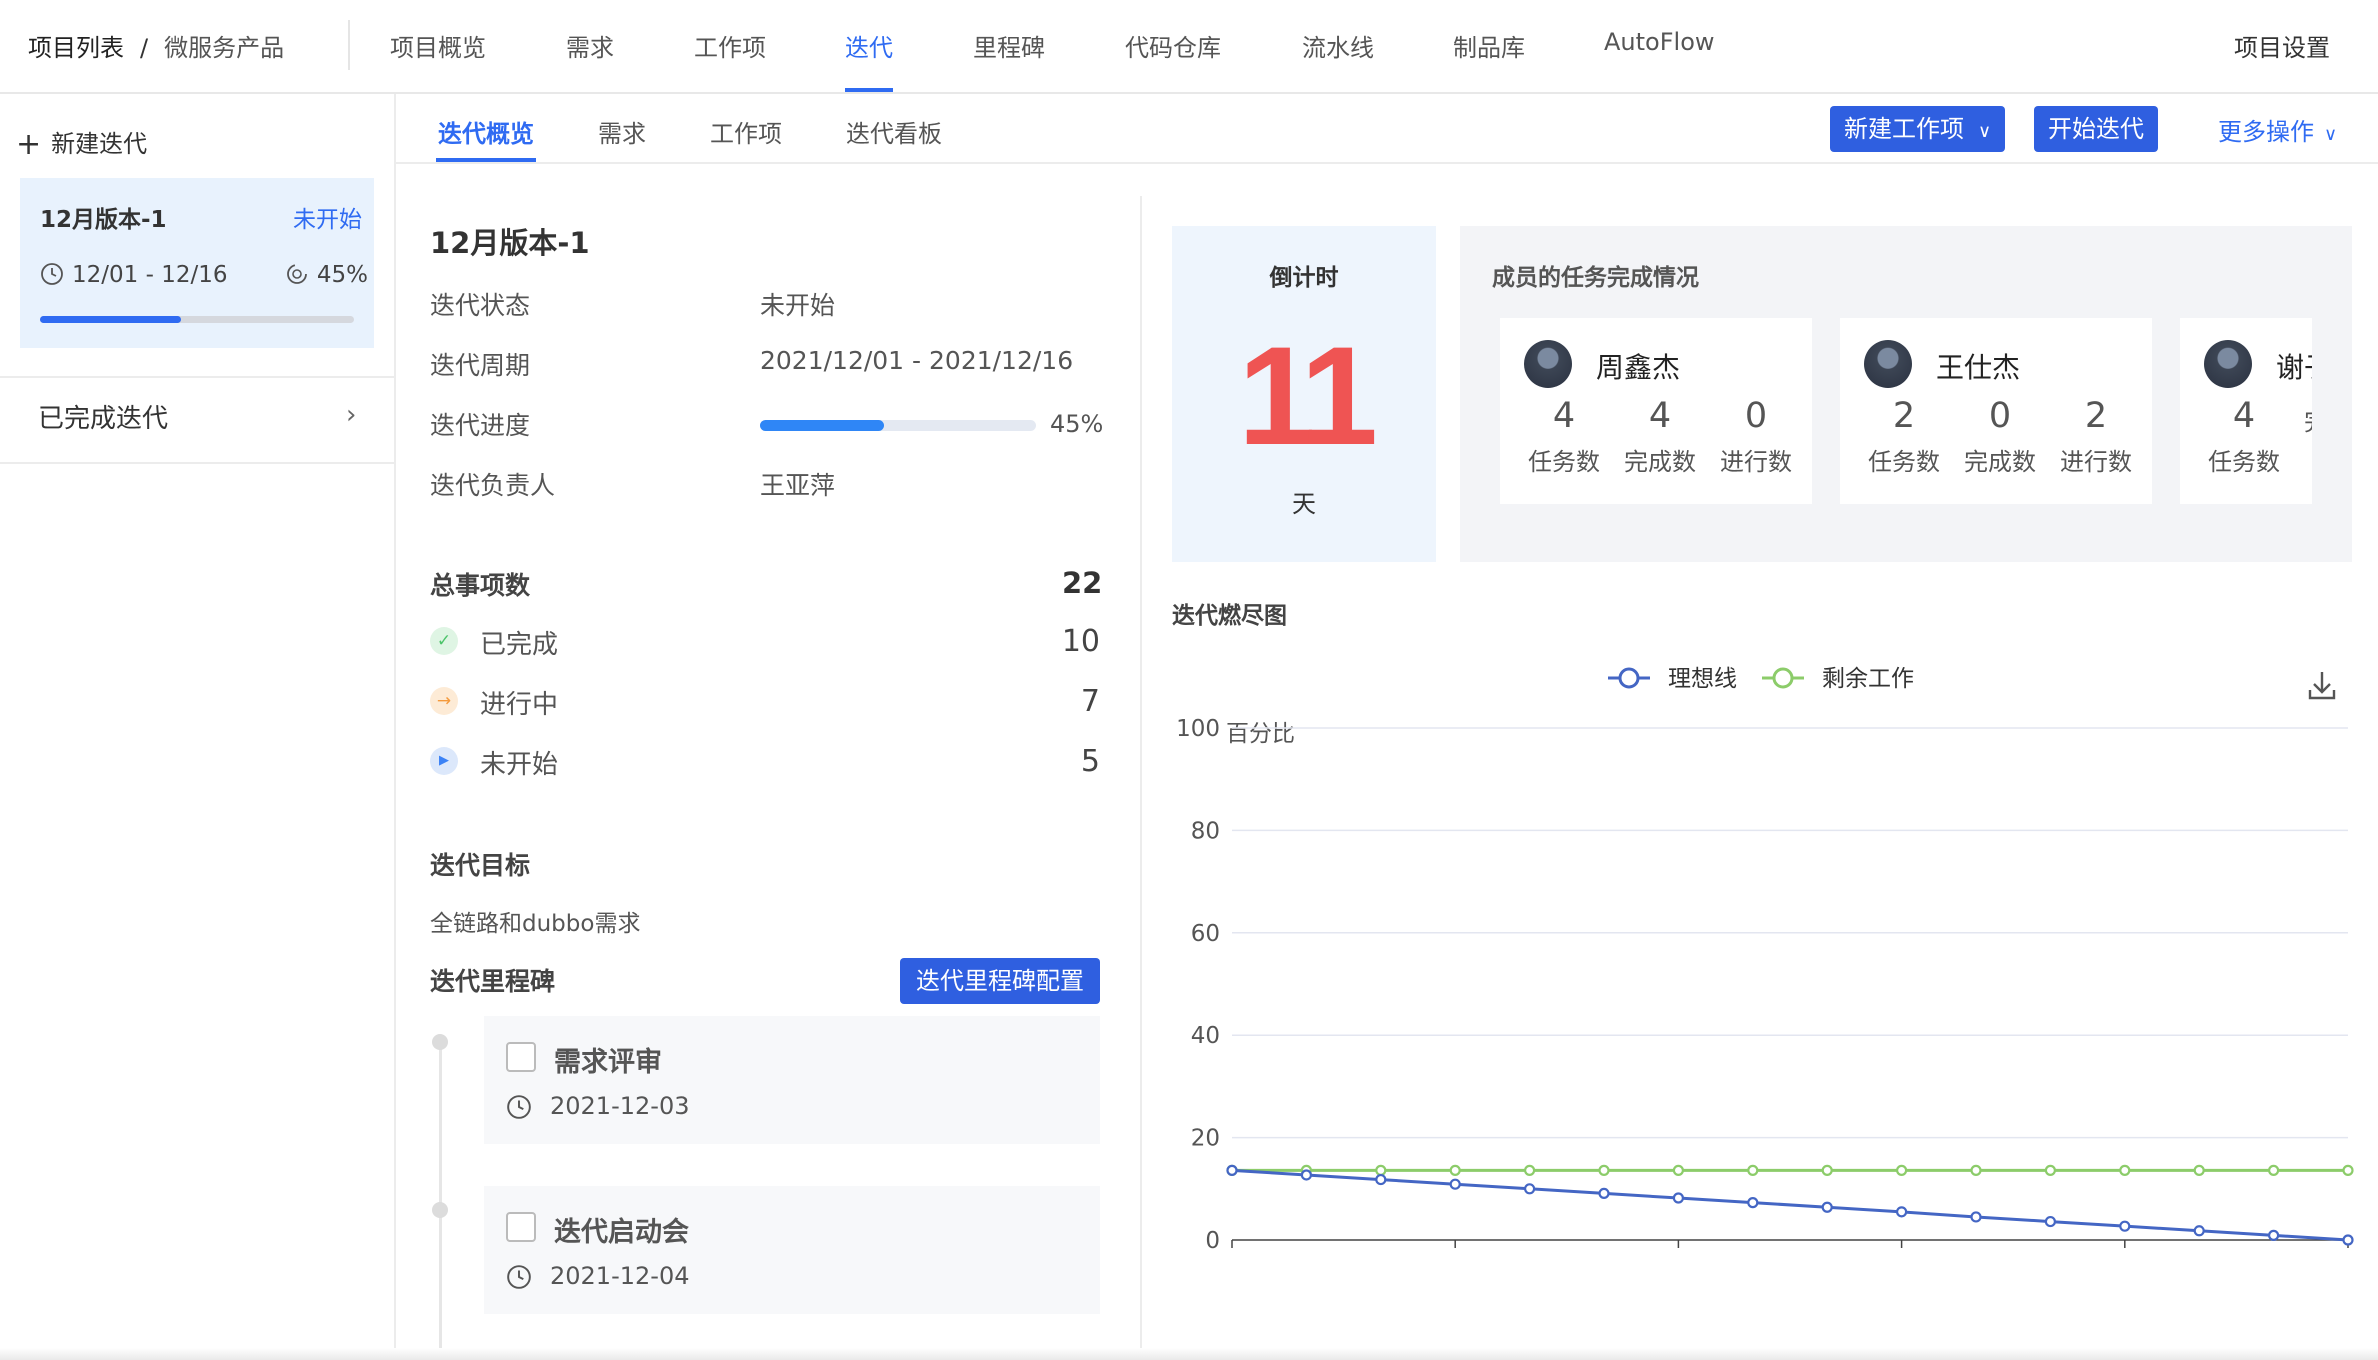  What do you see at coordinates (898, 425) in the screenshot?
I see `overview-progress-bar` at bounding box center [898, 425].